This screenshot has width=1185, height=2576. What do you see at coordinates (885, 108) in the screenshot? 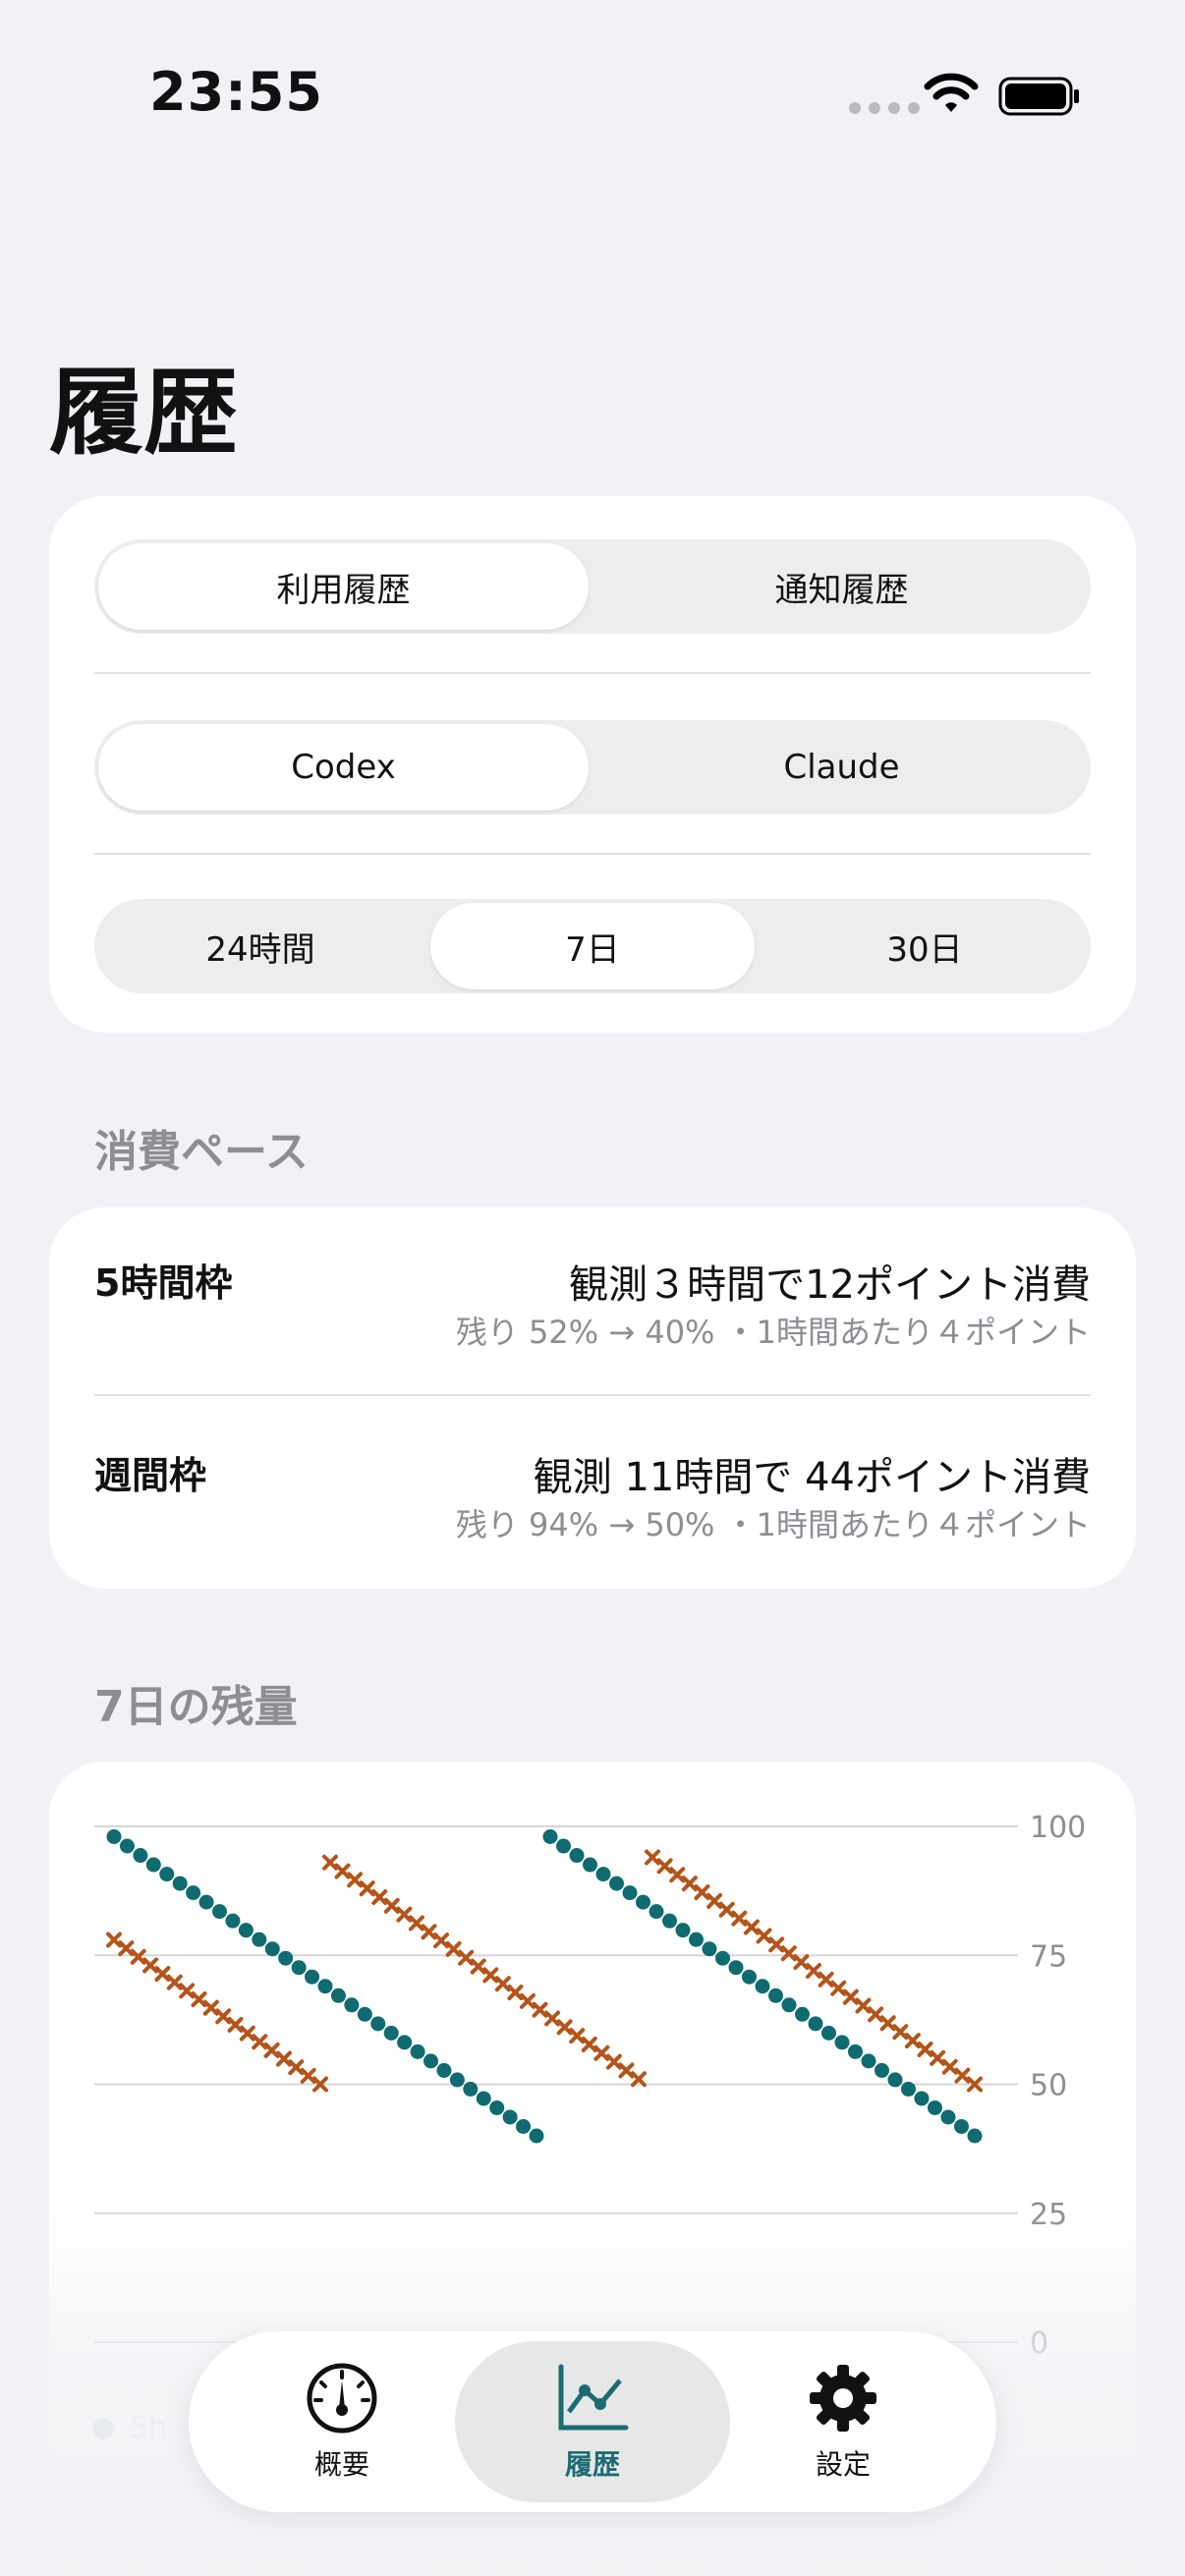
I see `cellular-signal-icon` at bounding box center [885, 108].